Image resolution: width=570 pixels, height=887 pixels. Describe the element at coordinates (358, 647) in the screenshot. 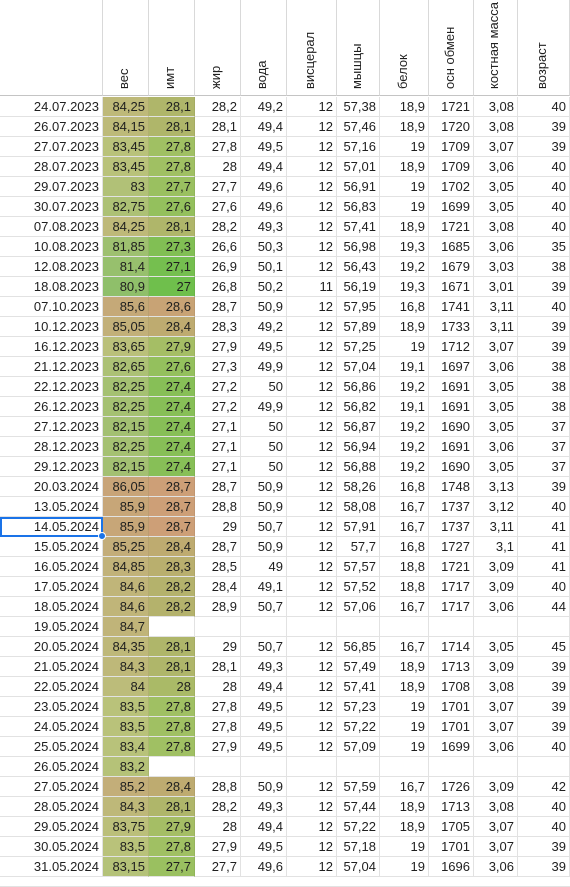

I see `cell-muscle: 56,85` at that location.